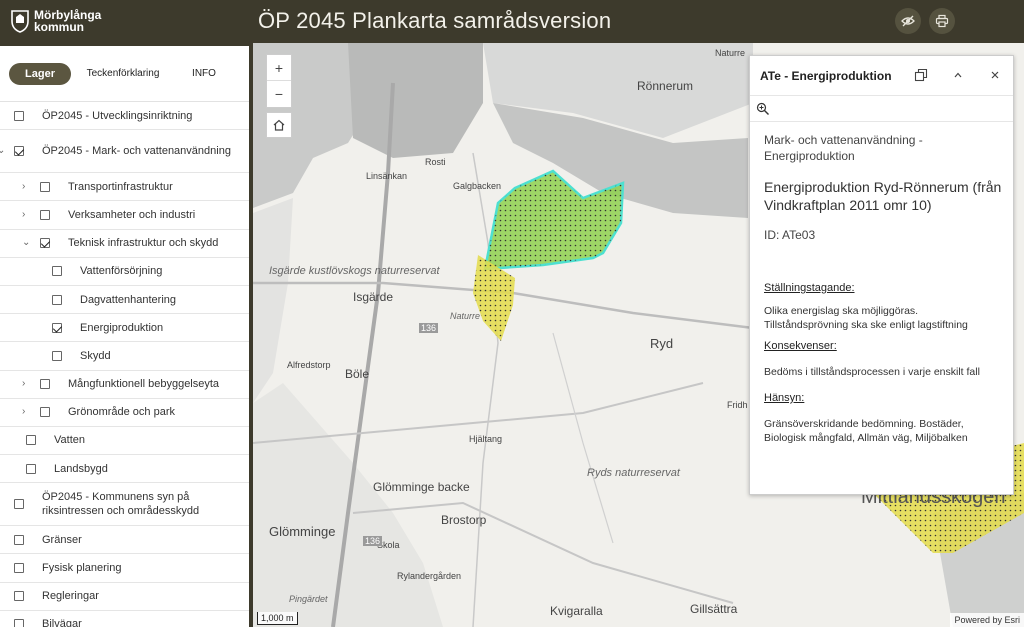 This screenshot has height=627, width=1024. What do you see at coordinates (70, 596) in the screenshot?
I see `layer-label: Regleringar` at bounding box center [70, 596].